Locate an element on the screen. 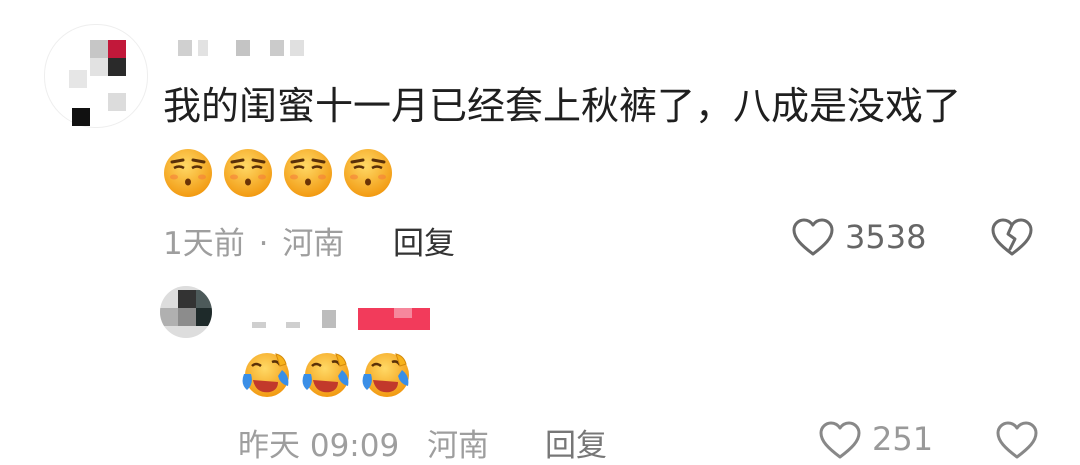 The height and width of the screenshot is (465, 1080). comment-reply-button: 回复 is located at coordinates (424, 240).